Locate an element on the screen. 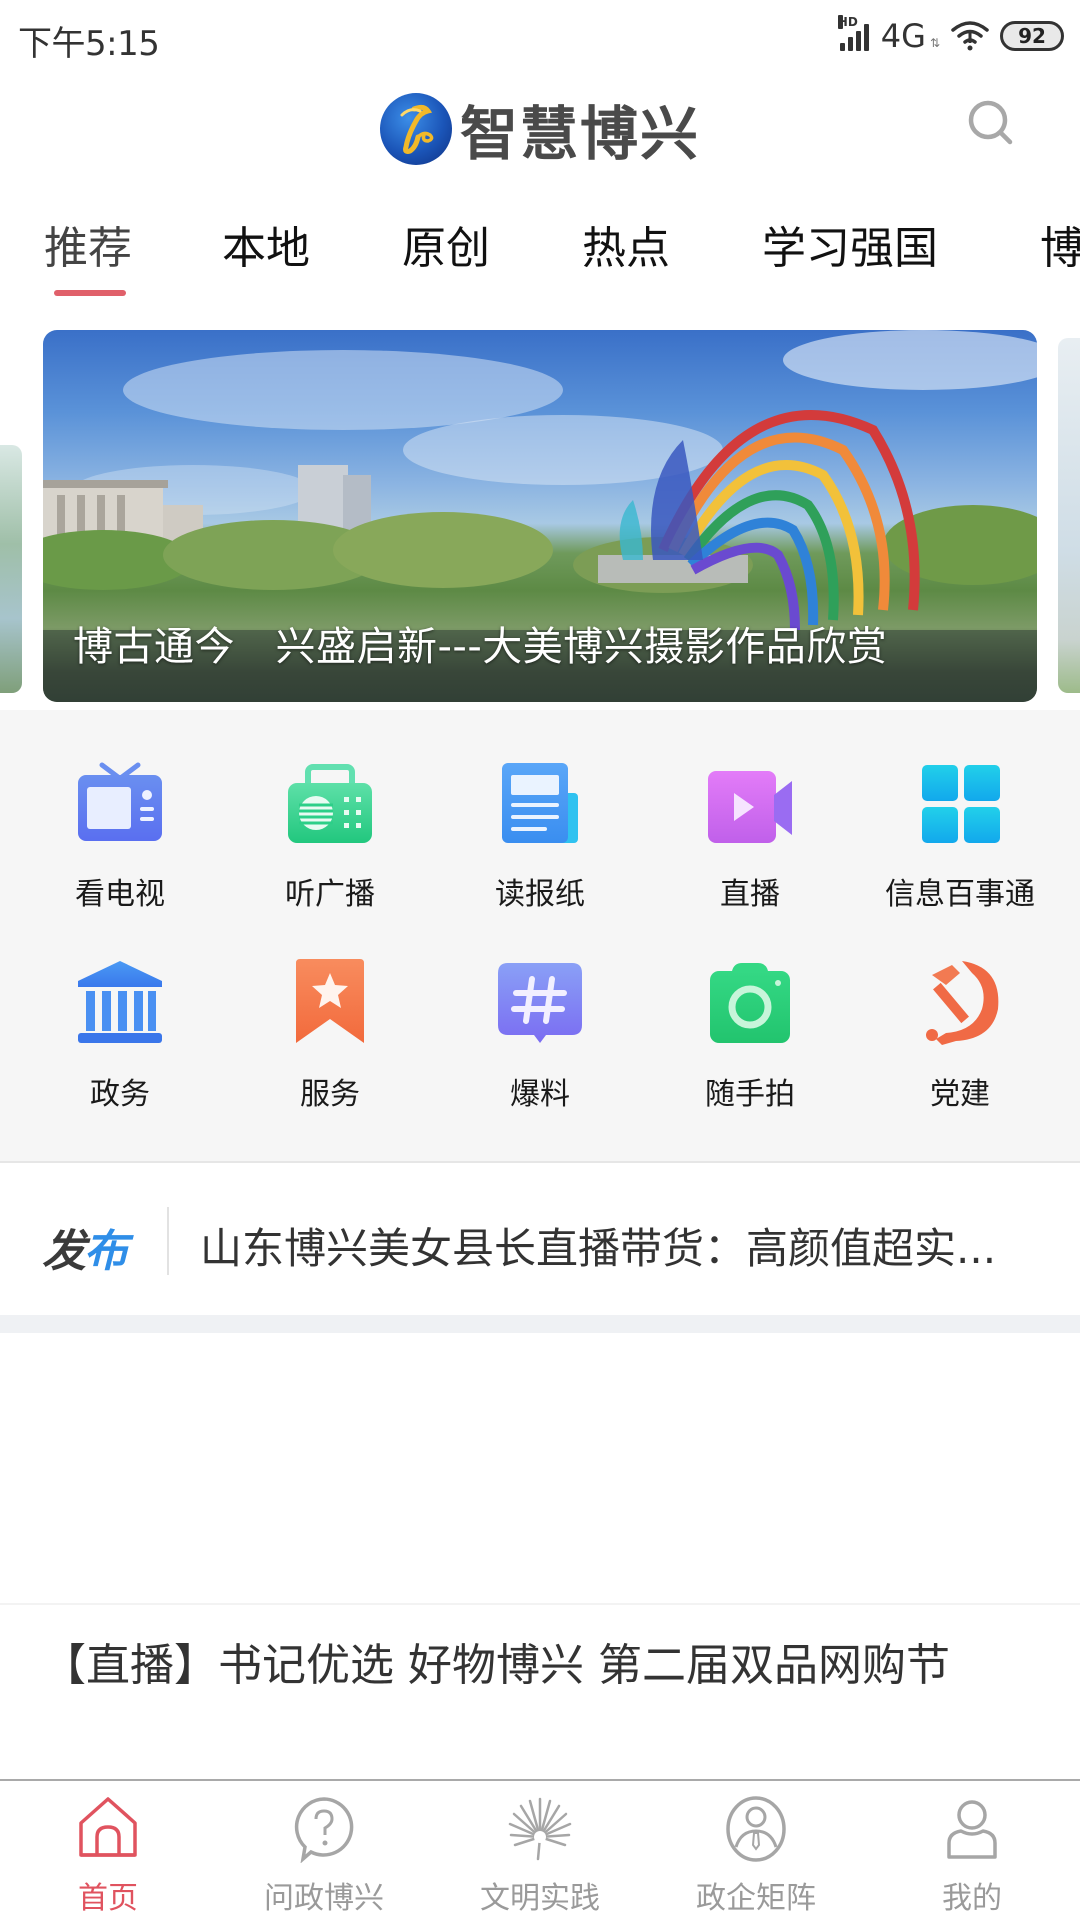  shortcut-listen-radio: 听广播 is located at coordinates (330, 840).